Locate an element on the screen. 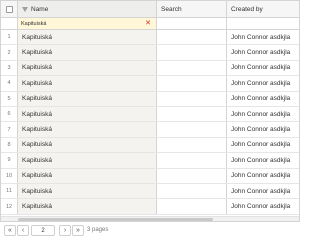 This screenshot has width=320, height=240. clear-filter-icon: ✕ is located at coordinates (148, 23).